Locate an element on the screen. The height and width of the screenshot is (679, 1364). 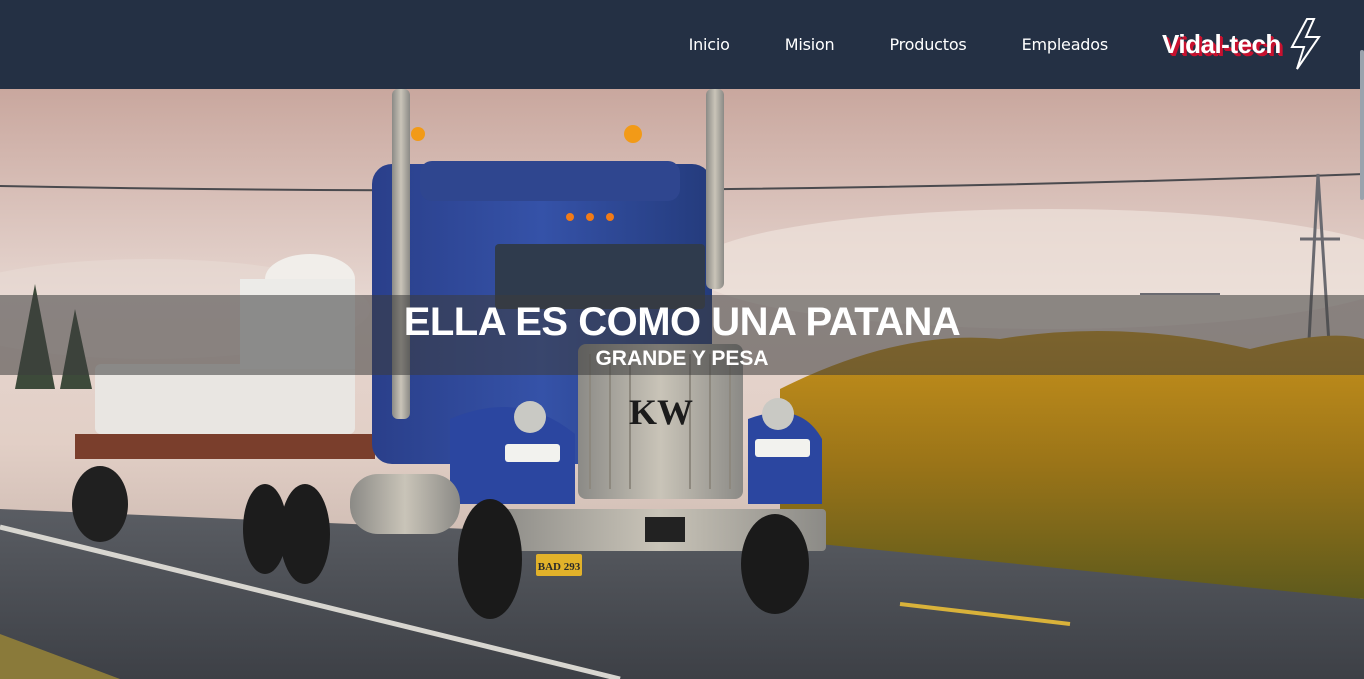
nav-link-empleados: Empleados is located at coordinates (1065, 44).